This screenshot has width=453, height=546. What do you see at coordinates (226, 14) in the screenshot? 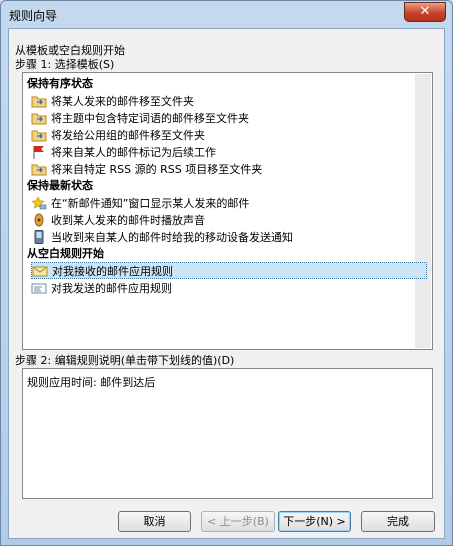
I see `title-bar: 规则向导 ✕` at bounding box center [226, 14].